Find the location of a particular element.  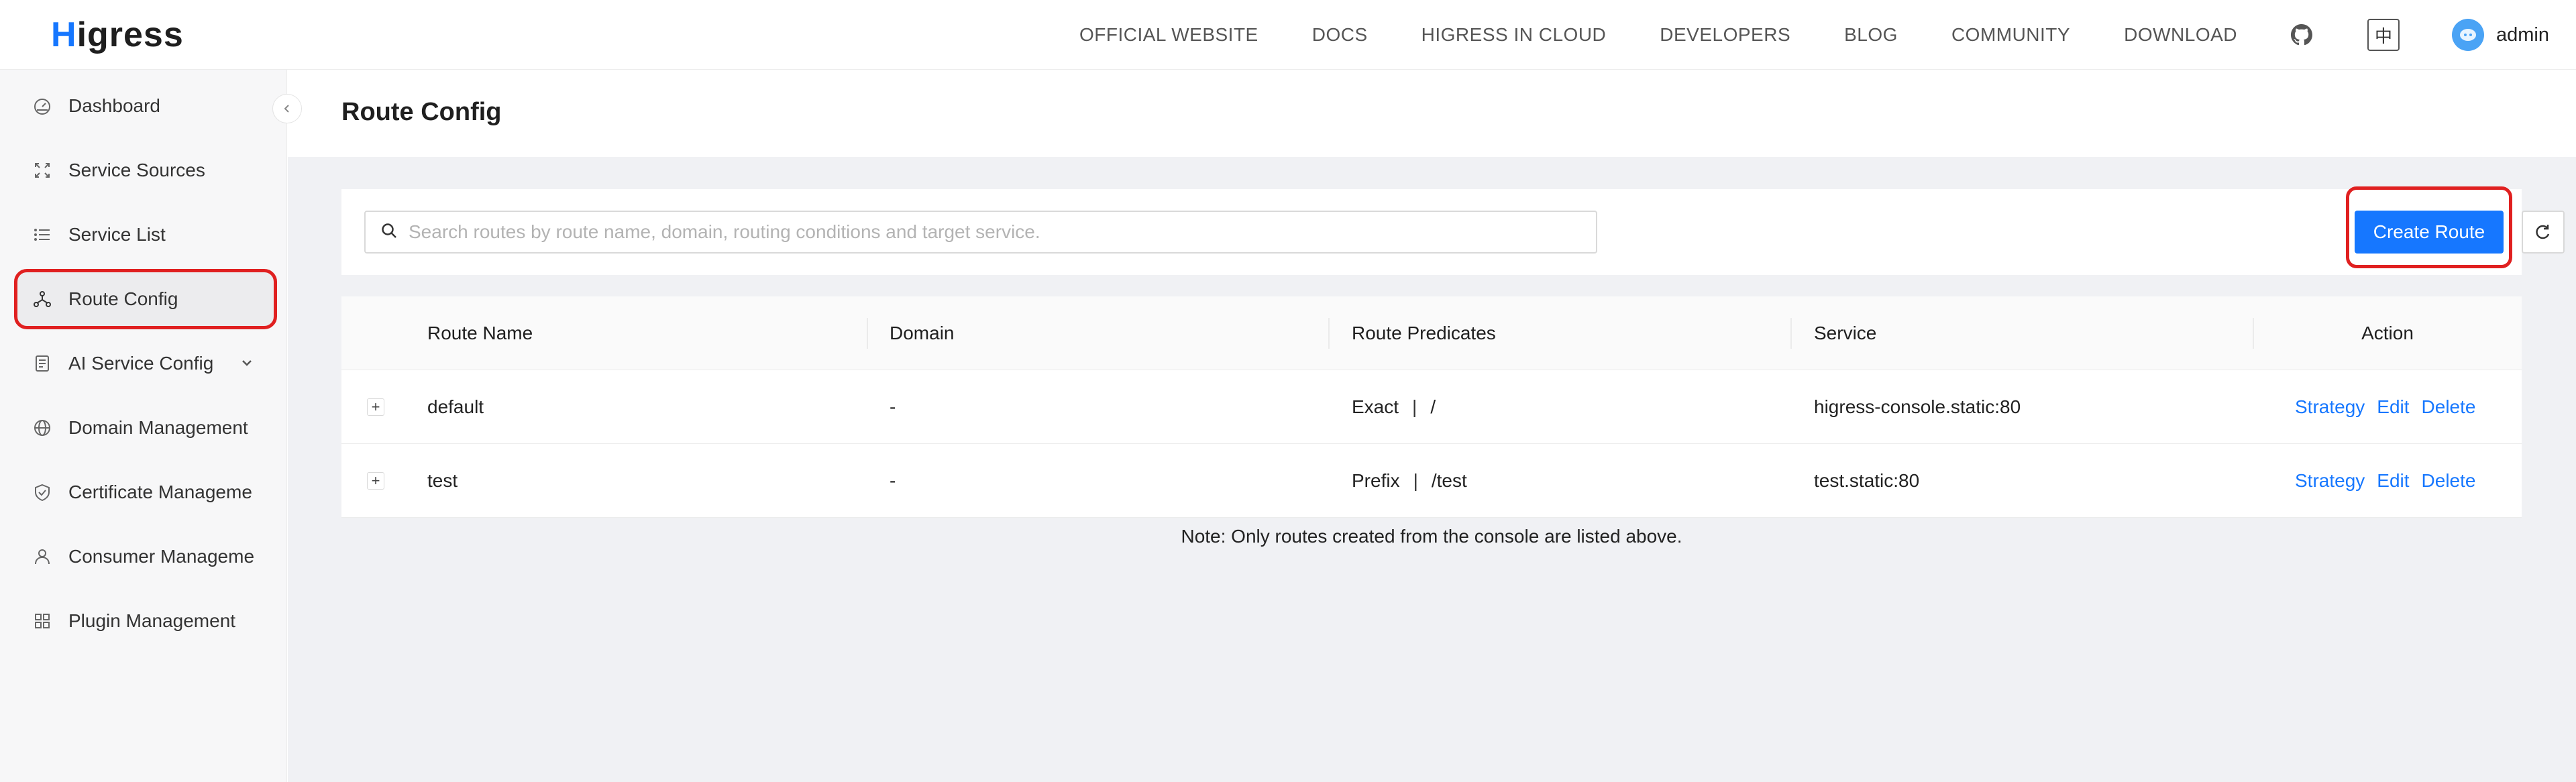

nav-official-website: OFFICIAL WEBSITE is located at coordinates (1168, 35).